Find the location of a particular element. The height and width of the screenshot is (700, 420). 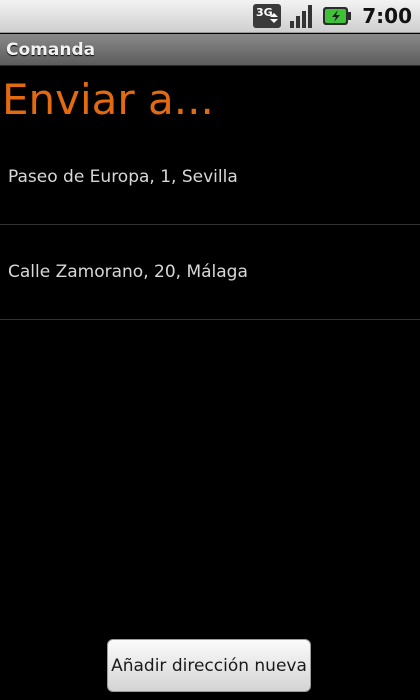

add-address-button-label: Añadir dirección nueva is located at coordinates (209, 665).